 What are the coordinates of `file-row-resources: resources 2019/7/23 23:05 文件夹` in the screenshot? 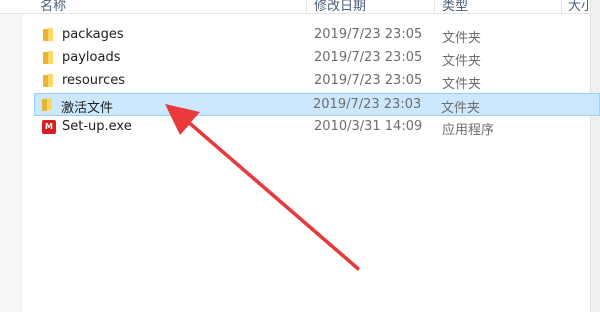 It's located at (318, 81).